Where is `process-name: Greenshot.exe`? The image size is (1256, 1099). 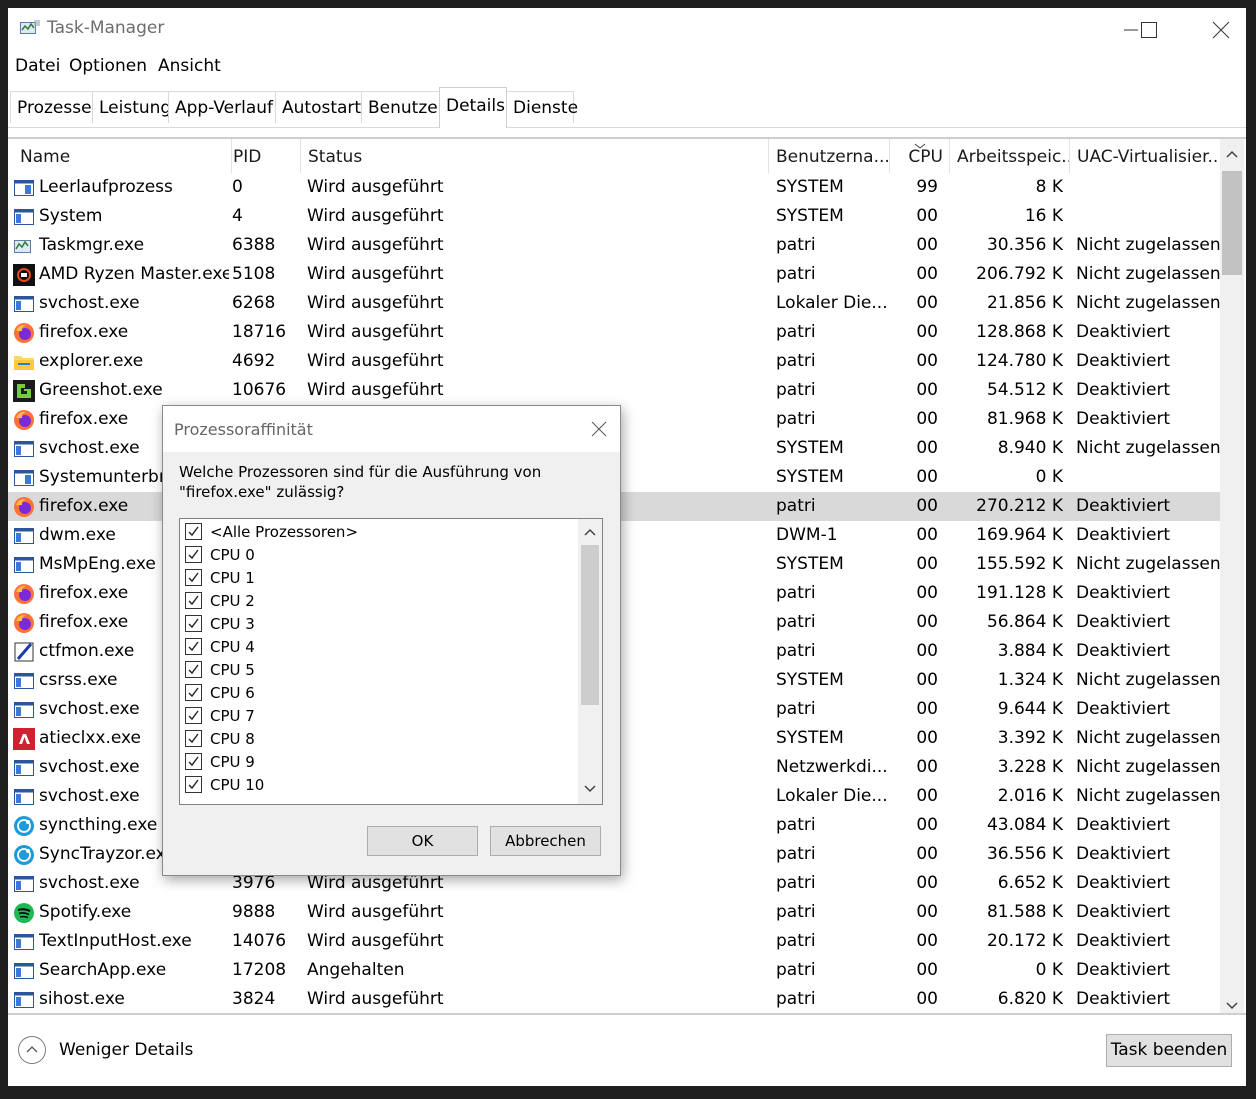
process-name: Greenshot.exe is located at coordinates (101, 390).